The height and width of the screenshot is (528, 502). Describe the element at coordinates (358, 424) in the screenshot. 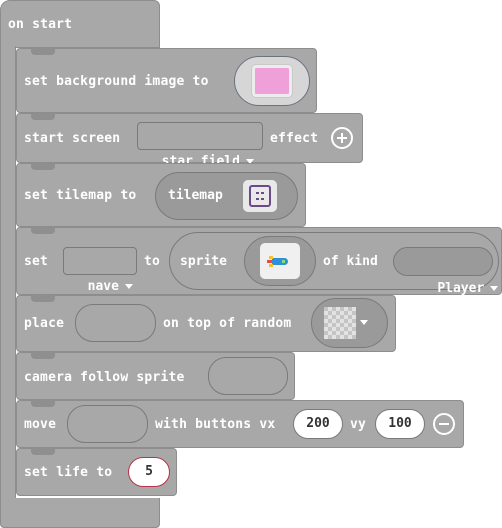

I see `vy-label: vy` at that location.